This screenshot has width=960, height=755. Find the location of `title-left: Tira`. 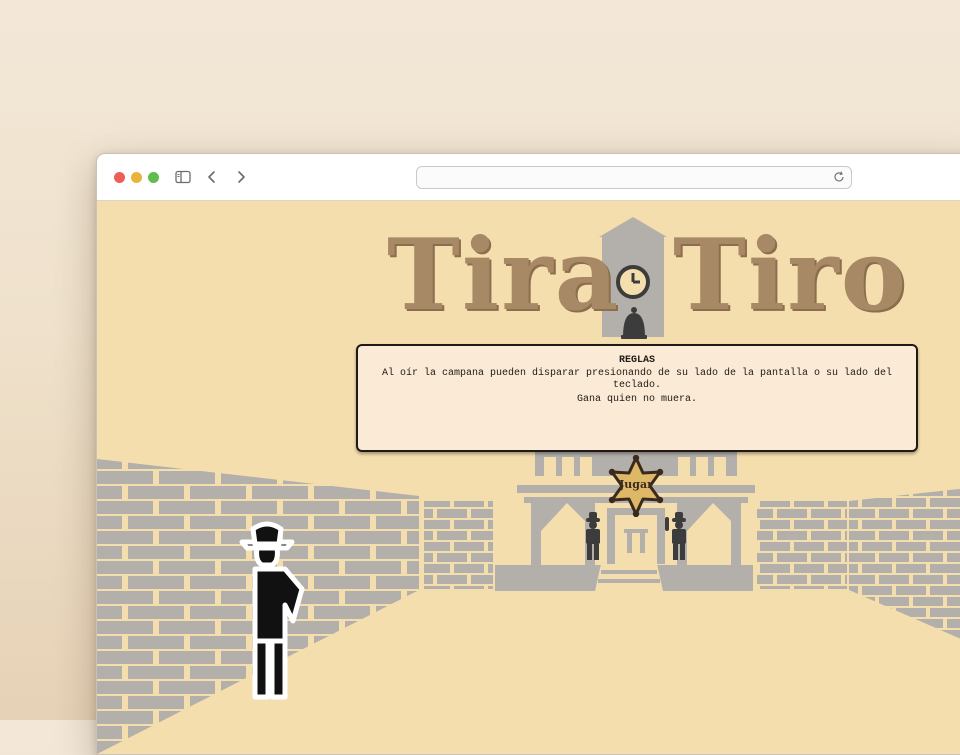

title-left: Tira is located at coordinates (504, 275).